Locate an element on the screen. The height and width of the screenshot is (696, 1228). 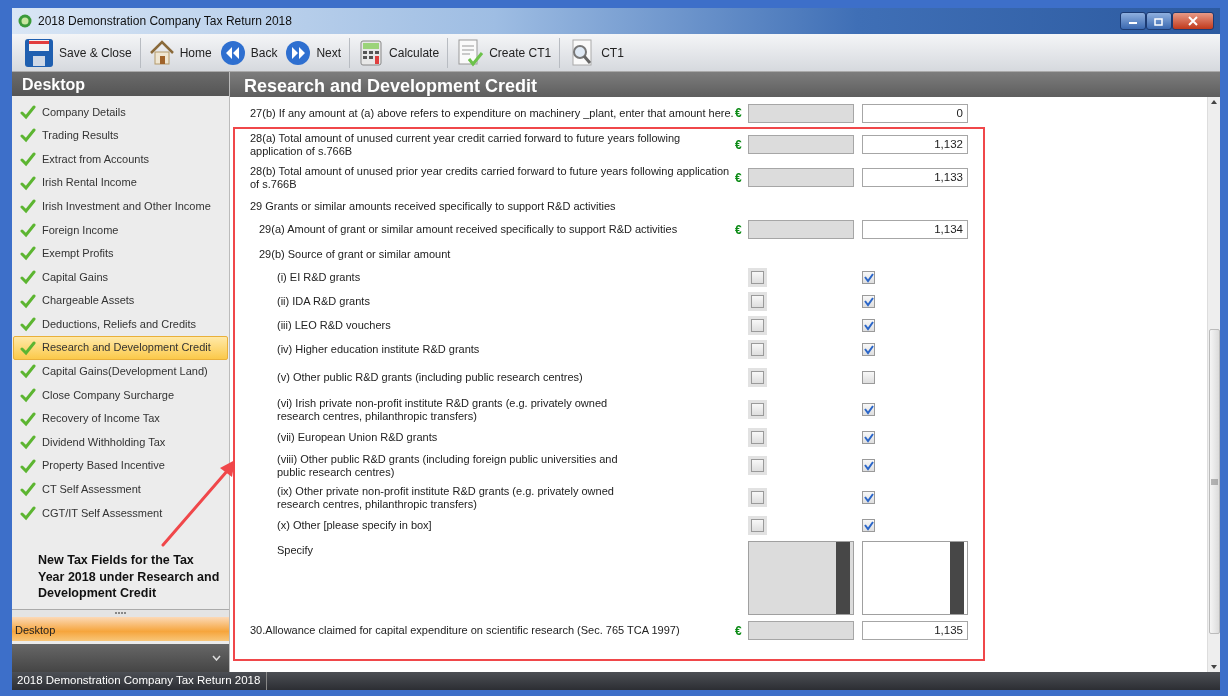
field-label: (x) Other [please specify in box] is located at coordinates (354, 526).